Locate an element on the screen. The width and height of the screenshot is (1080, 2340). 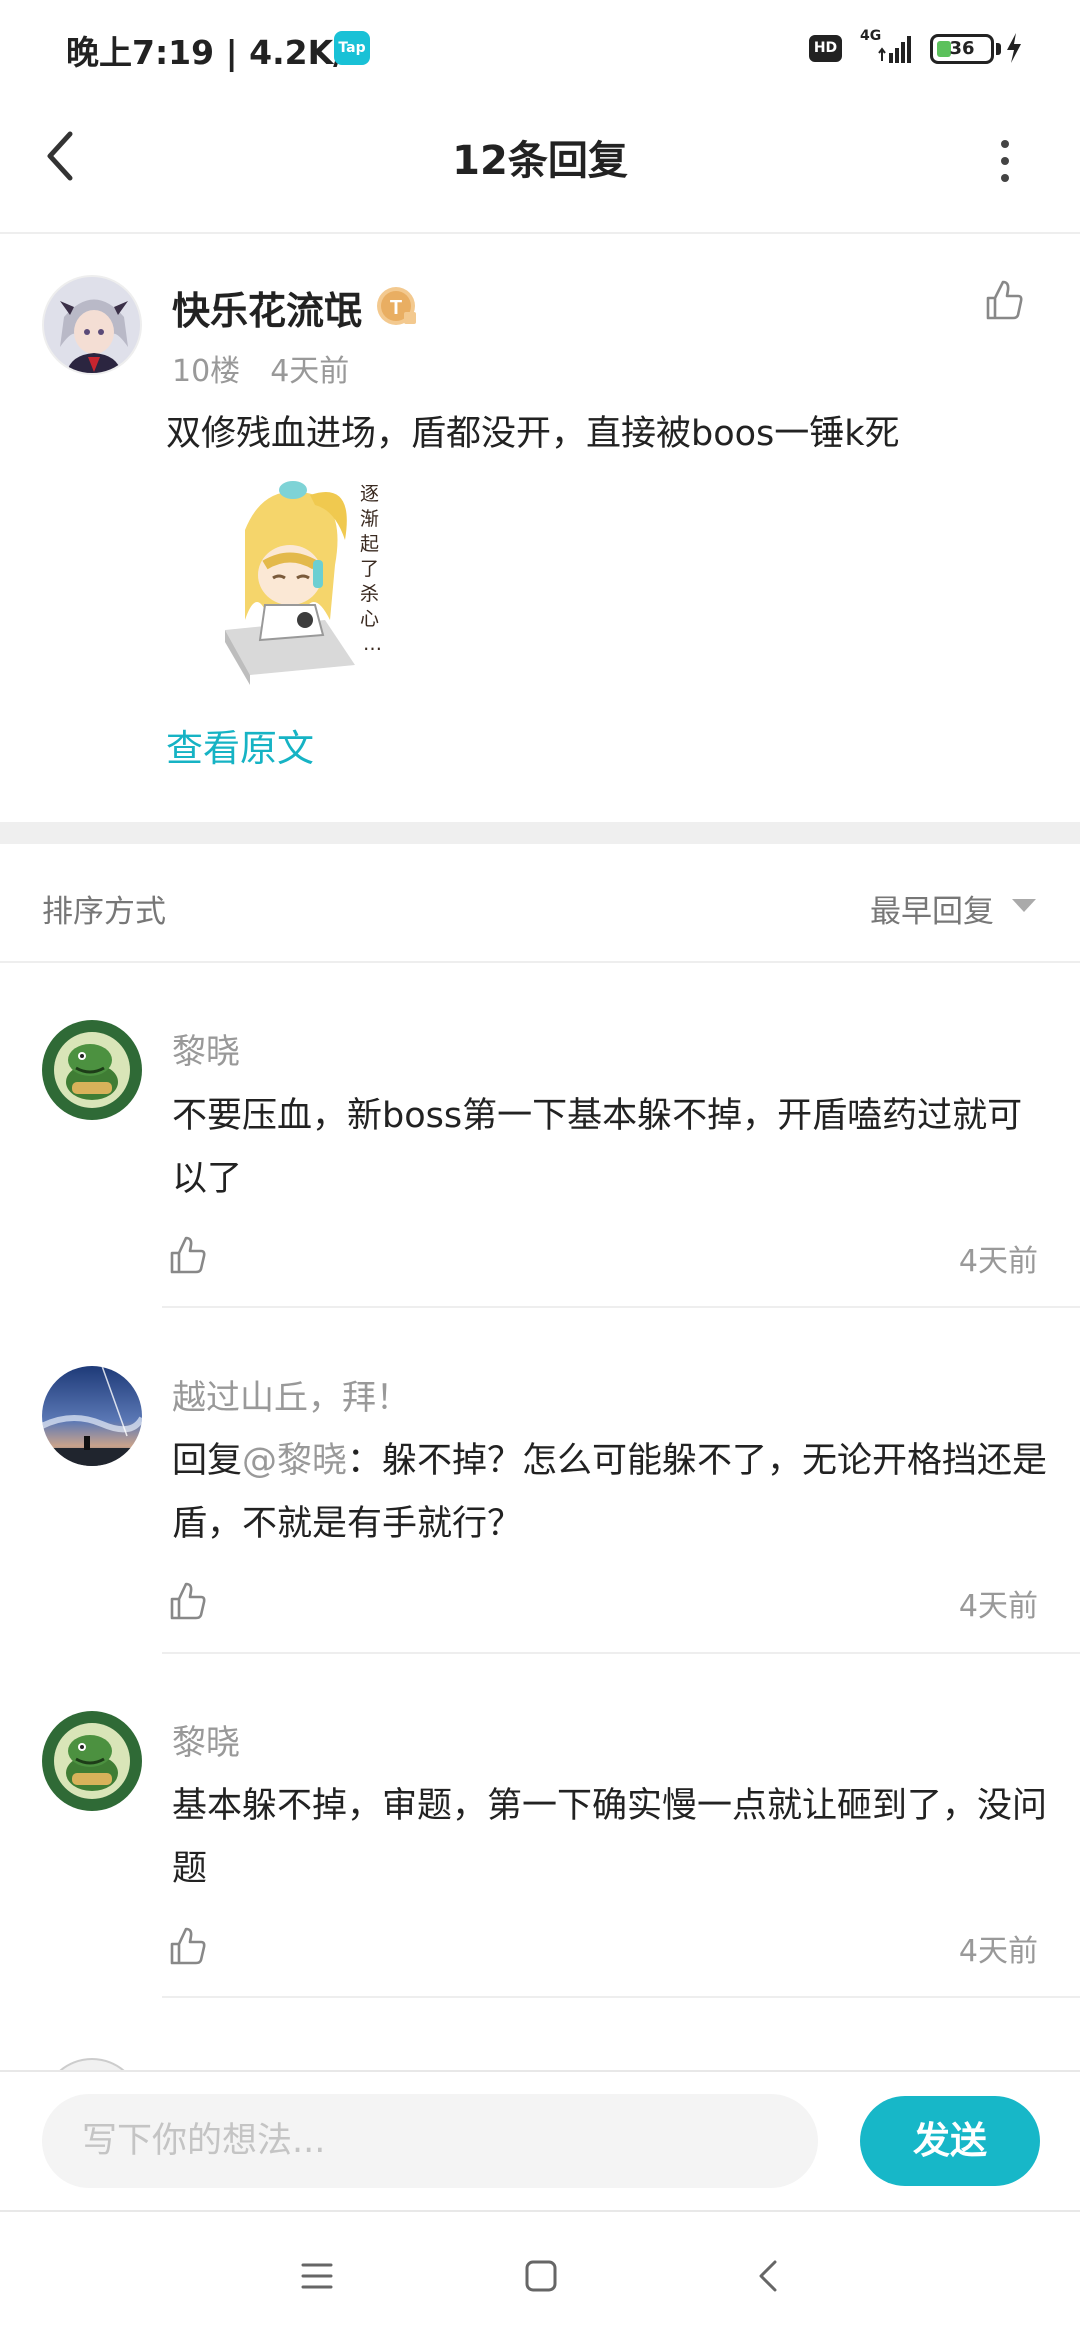
battery-tip is located at coordinates (998, 49).